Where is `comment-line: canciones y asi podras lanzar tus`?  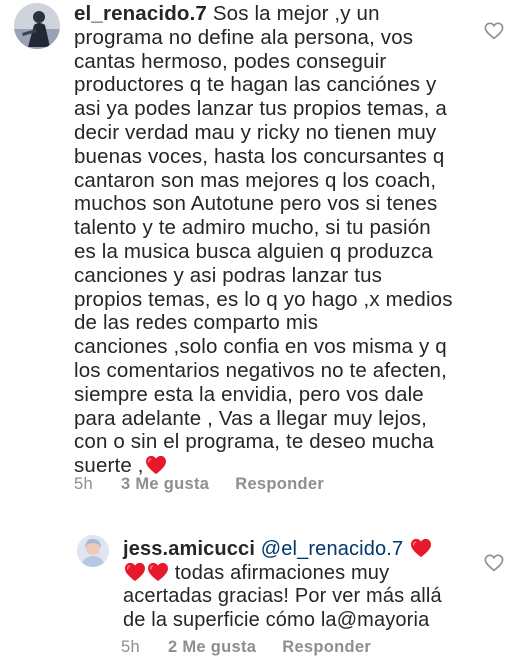 comment-line: canciones y asi podras lanzar tus is located at coordinates (228, 275).